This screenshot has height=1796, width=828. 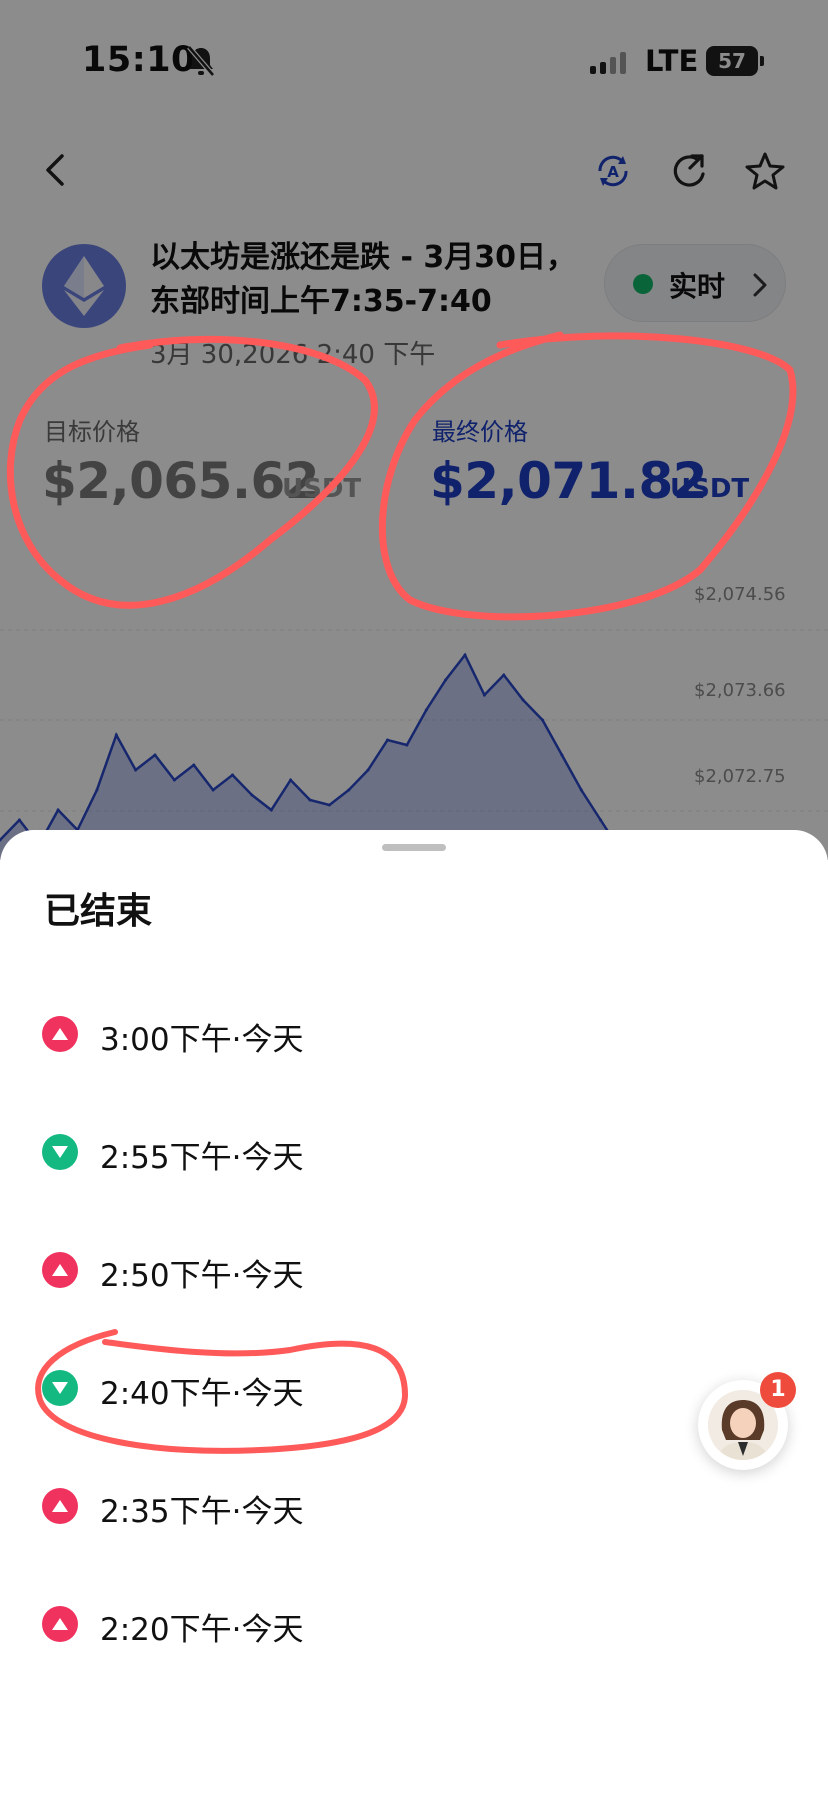 I want to click on round-time-label: 3:00下午·今天, so click(x=202, y=1040).